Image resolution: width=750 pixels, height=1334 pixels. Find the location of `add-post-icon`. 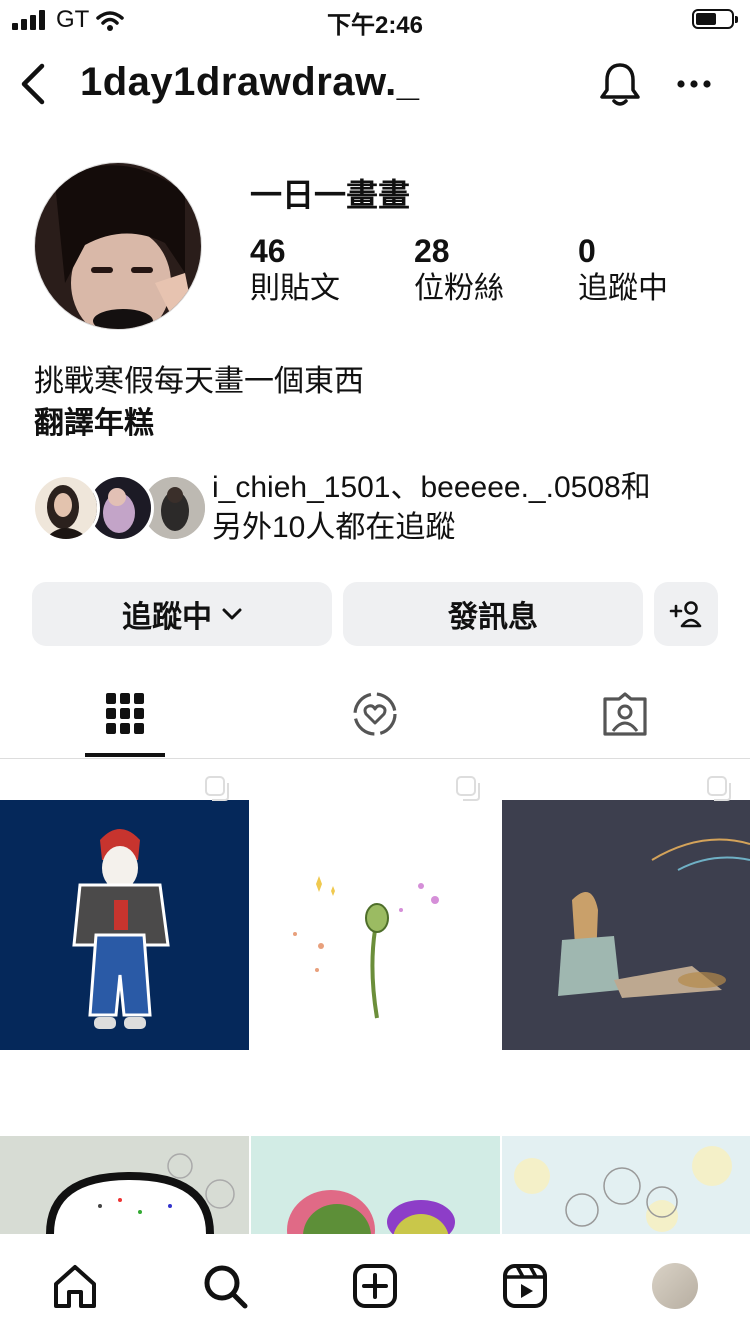

add-post-icon is located at coordinates (375, 1286).